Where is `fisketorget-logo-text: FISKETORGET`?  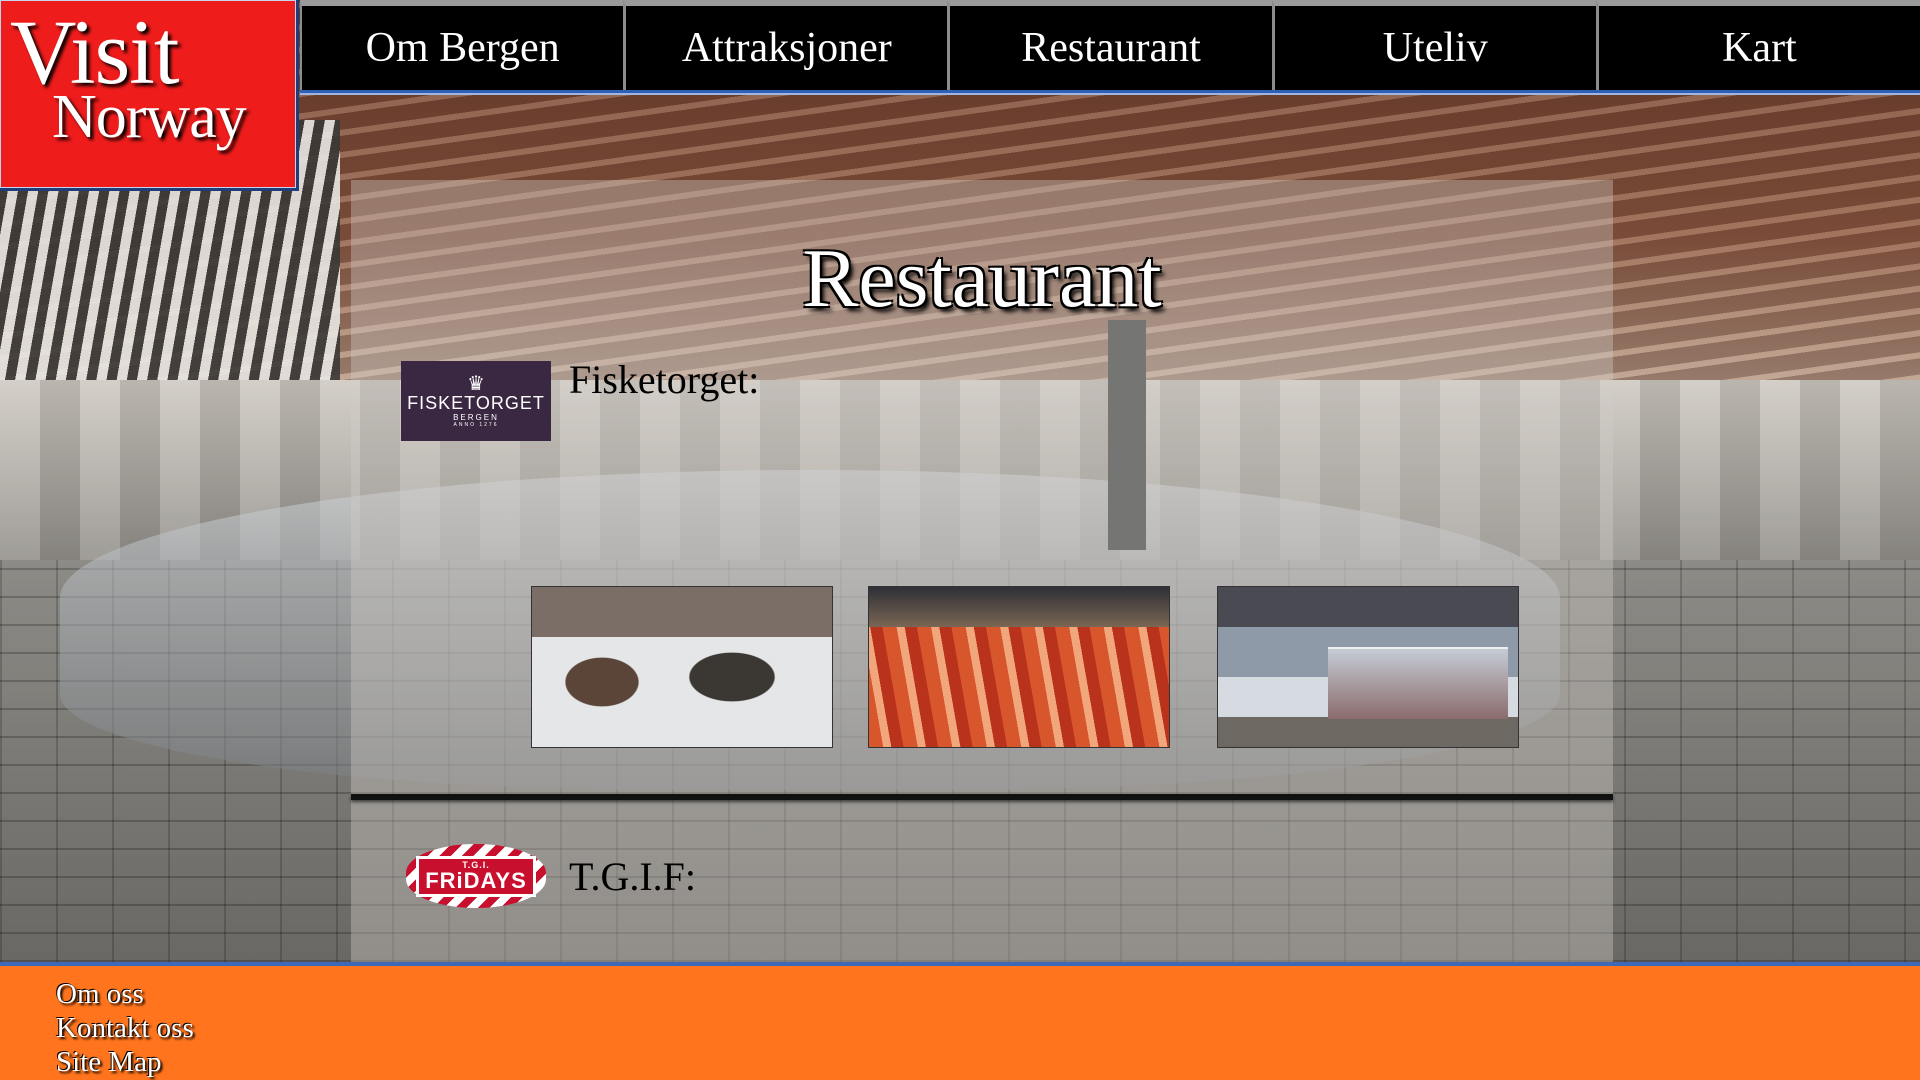
fisketorget-logo-text: FISKETORGET is located at coordinates (476, 402).